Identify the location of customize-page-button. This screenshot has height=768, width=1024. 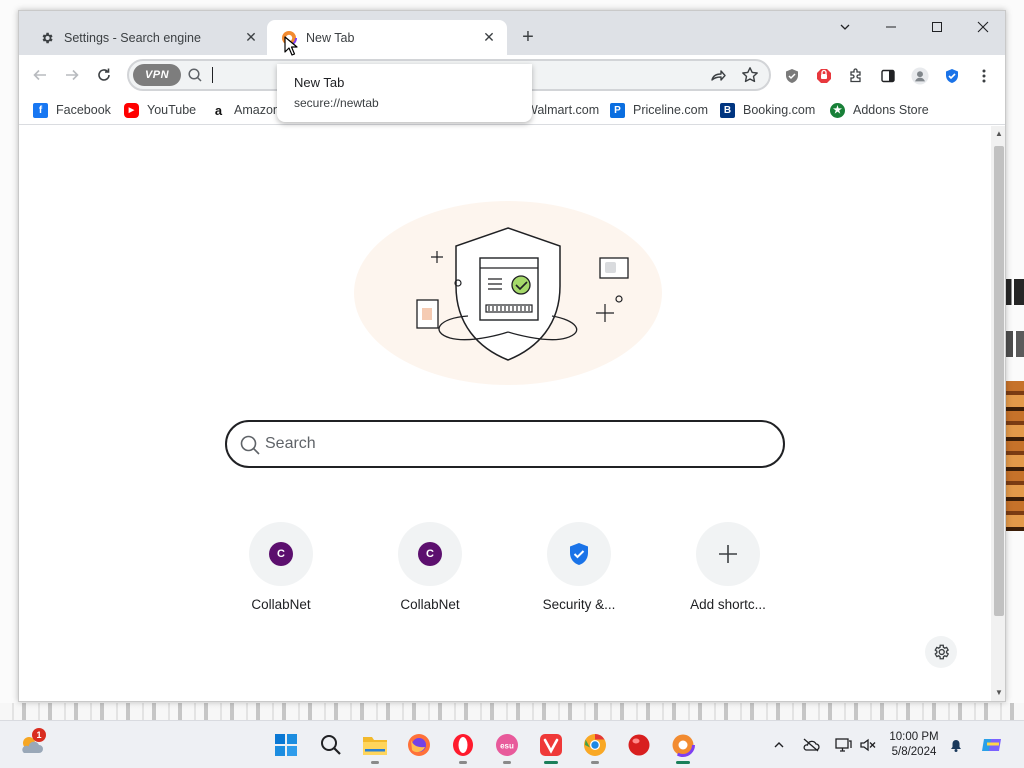
(941, 652).